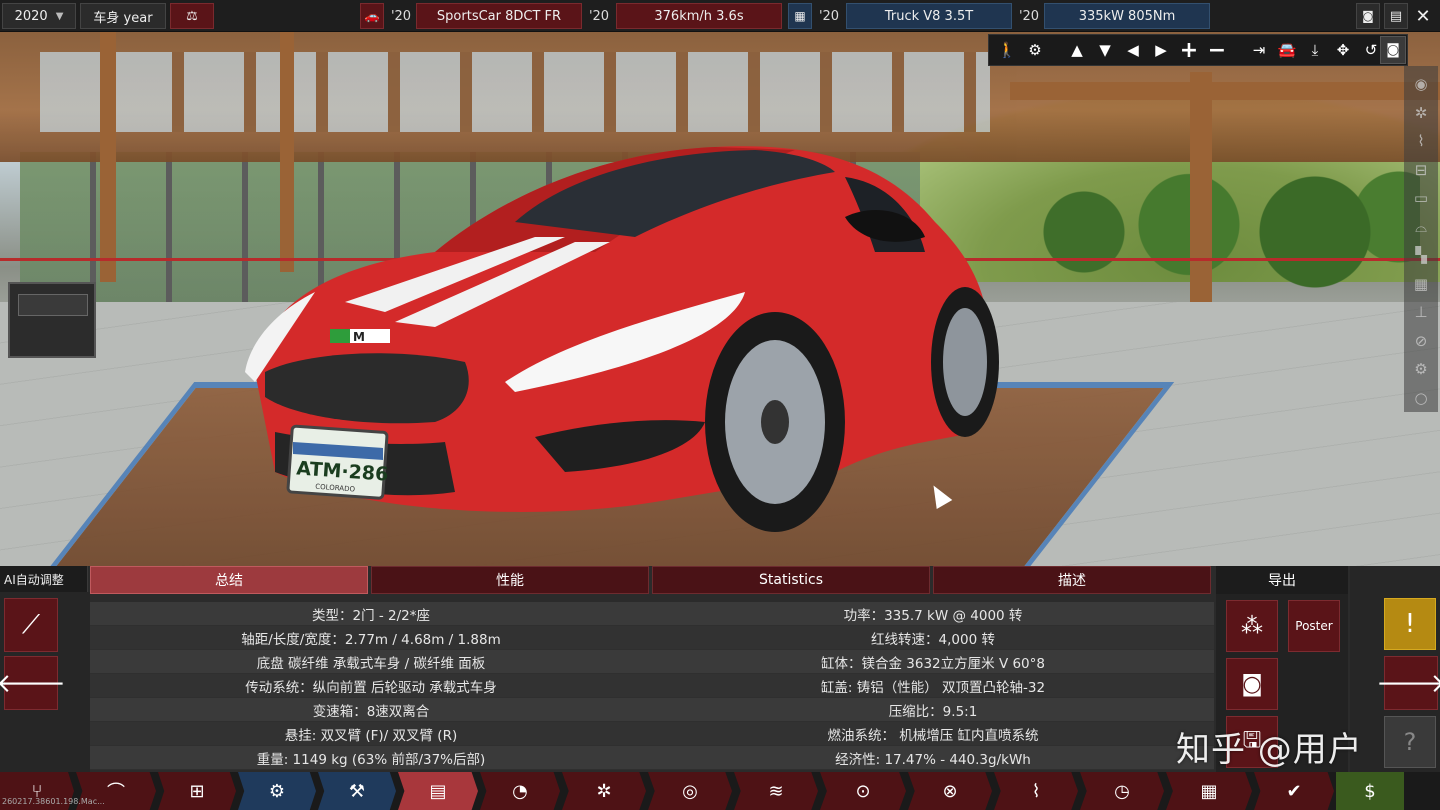 This screenshot has width=1440, height=810. I want to click on nav-safety-icon: ⊗, so click(950, 791).